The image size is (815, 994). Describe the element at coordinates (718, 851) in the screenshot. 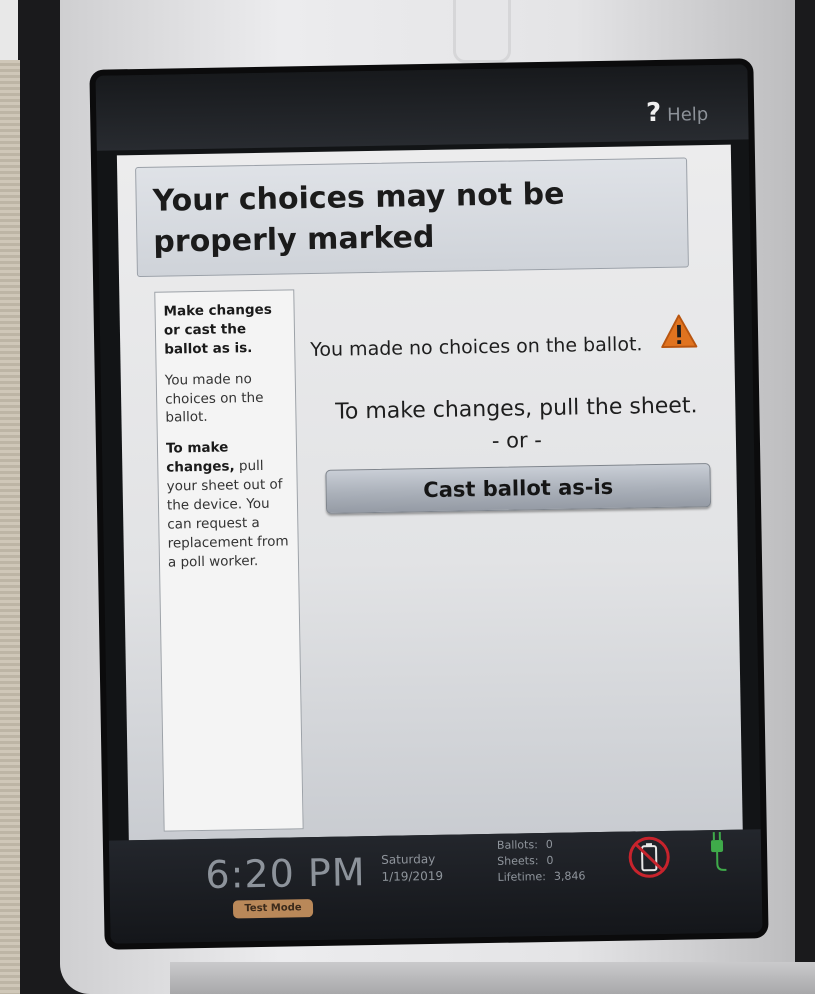

I see `power-plug-icon` at that location.